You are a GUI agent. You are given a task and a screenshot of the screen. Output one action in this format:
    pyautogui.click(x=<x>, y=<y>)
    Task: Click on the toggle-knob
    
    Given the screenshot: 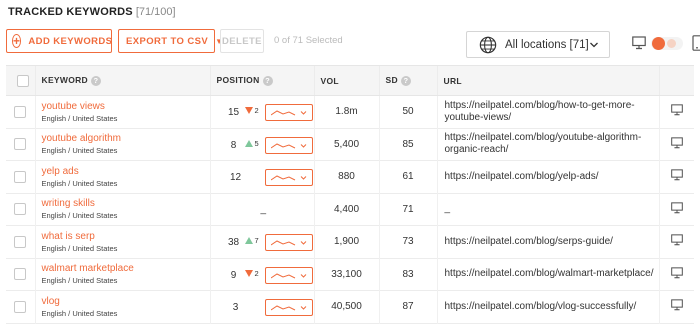 What is the action you would take?
    pyautogui.click(x=658, y=43)
    